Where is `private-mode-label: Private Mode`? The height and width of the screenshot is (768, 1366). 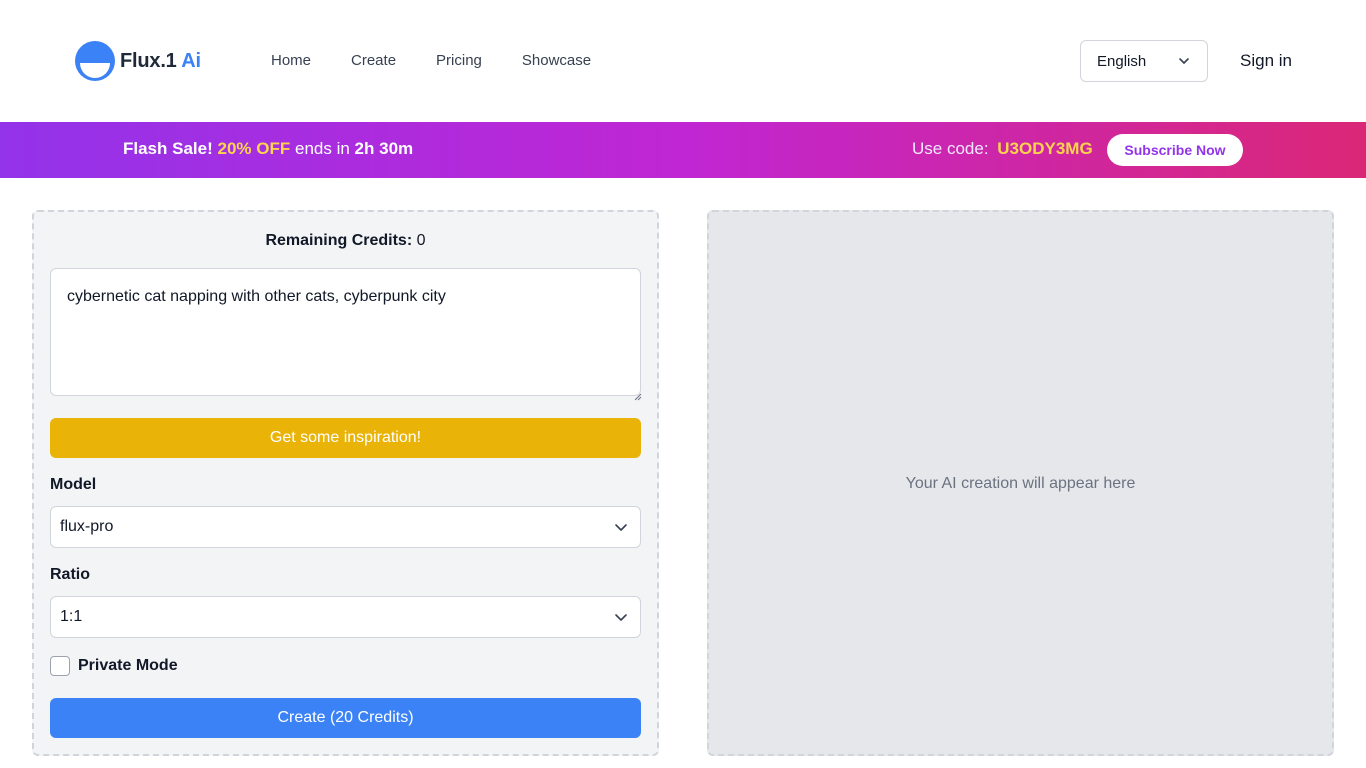
private-mode-label: Private Mode is located at coordinates (128, 665).